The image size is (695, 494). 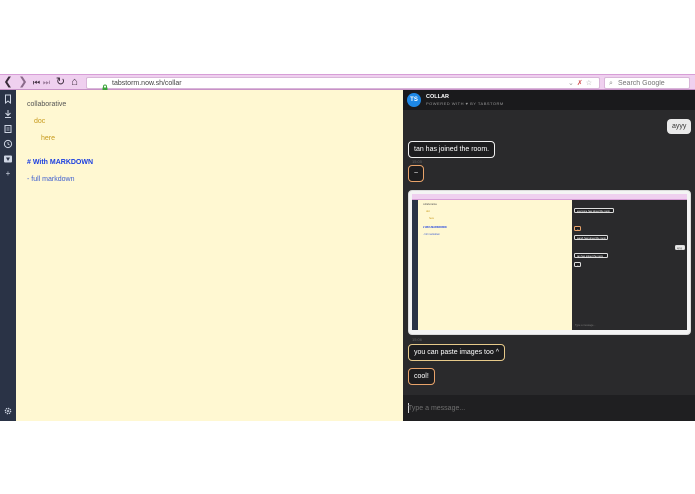 What do you see at coordinates (653, 83) in the screenshot?
I see `search-input` at bounding box center [653, 83].